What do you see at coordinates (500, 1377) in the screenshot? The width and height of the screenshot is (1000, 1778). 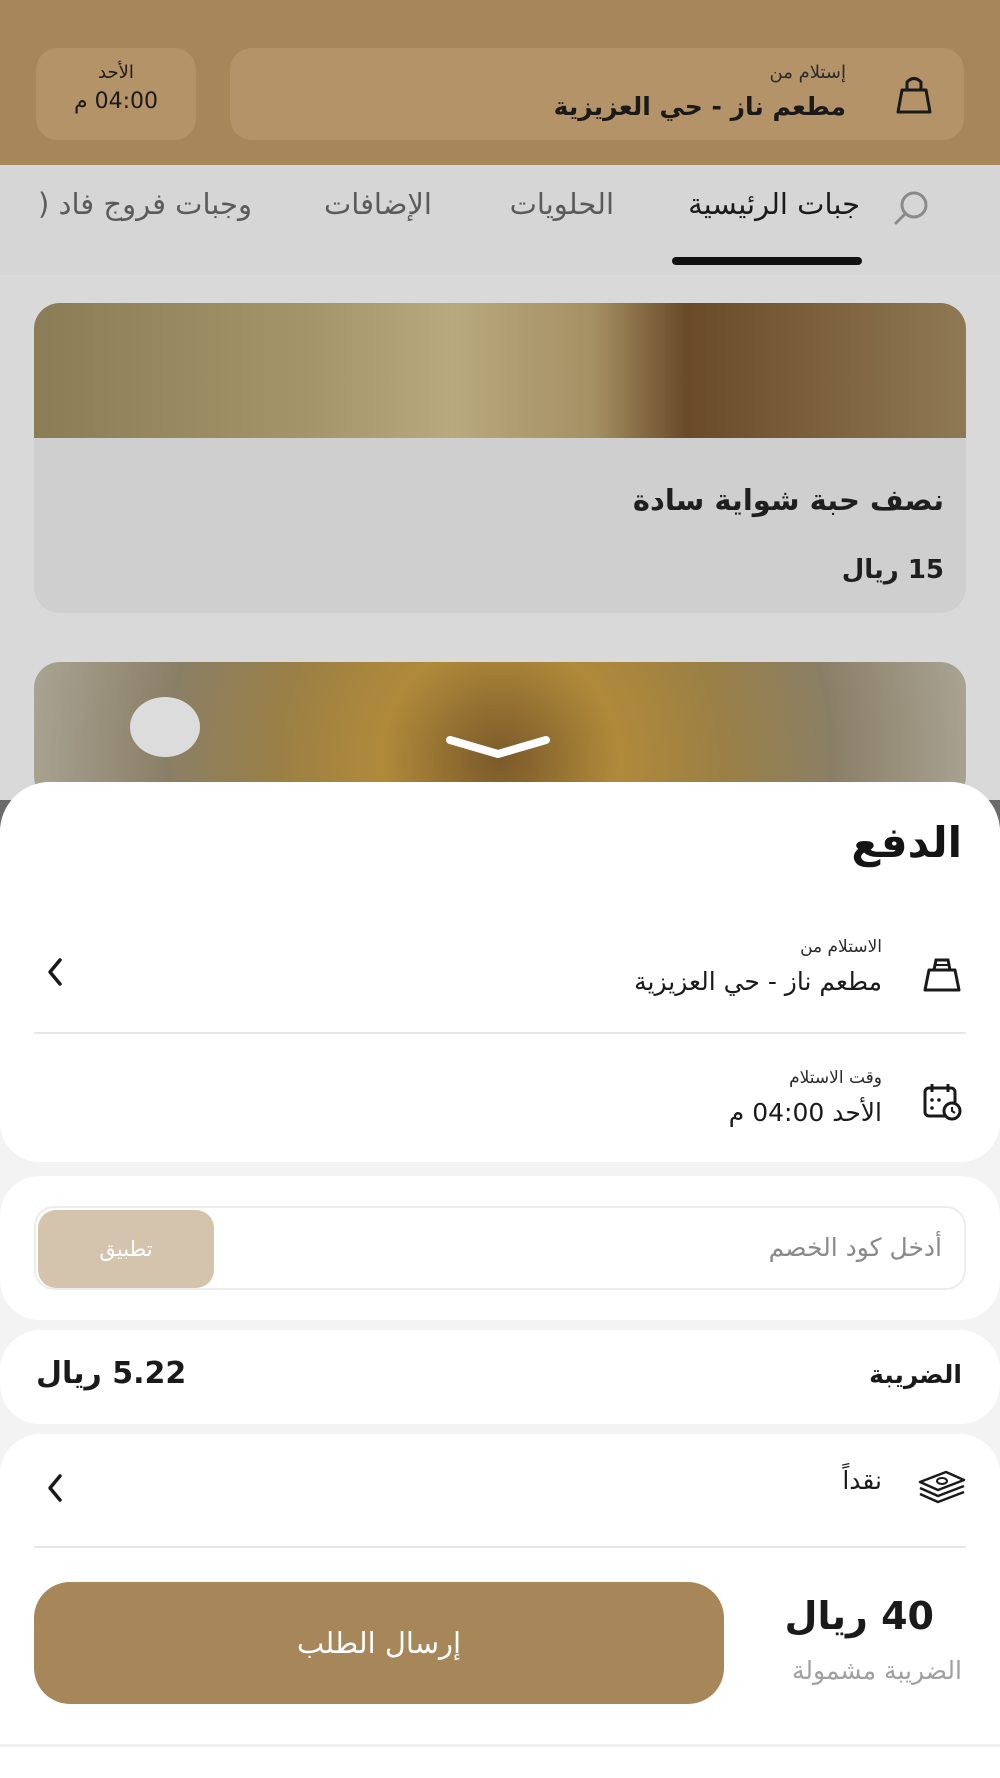 I see `tax-panel: الضريبة 5.22 ريال` at bounding box center [500, 1377].